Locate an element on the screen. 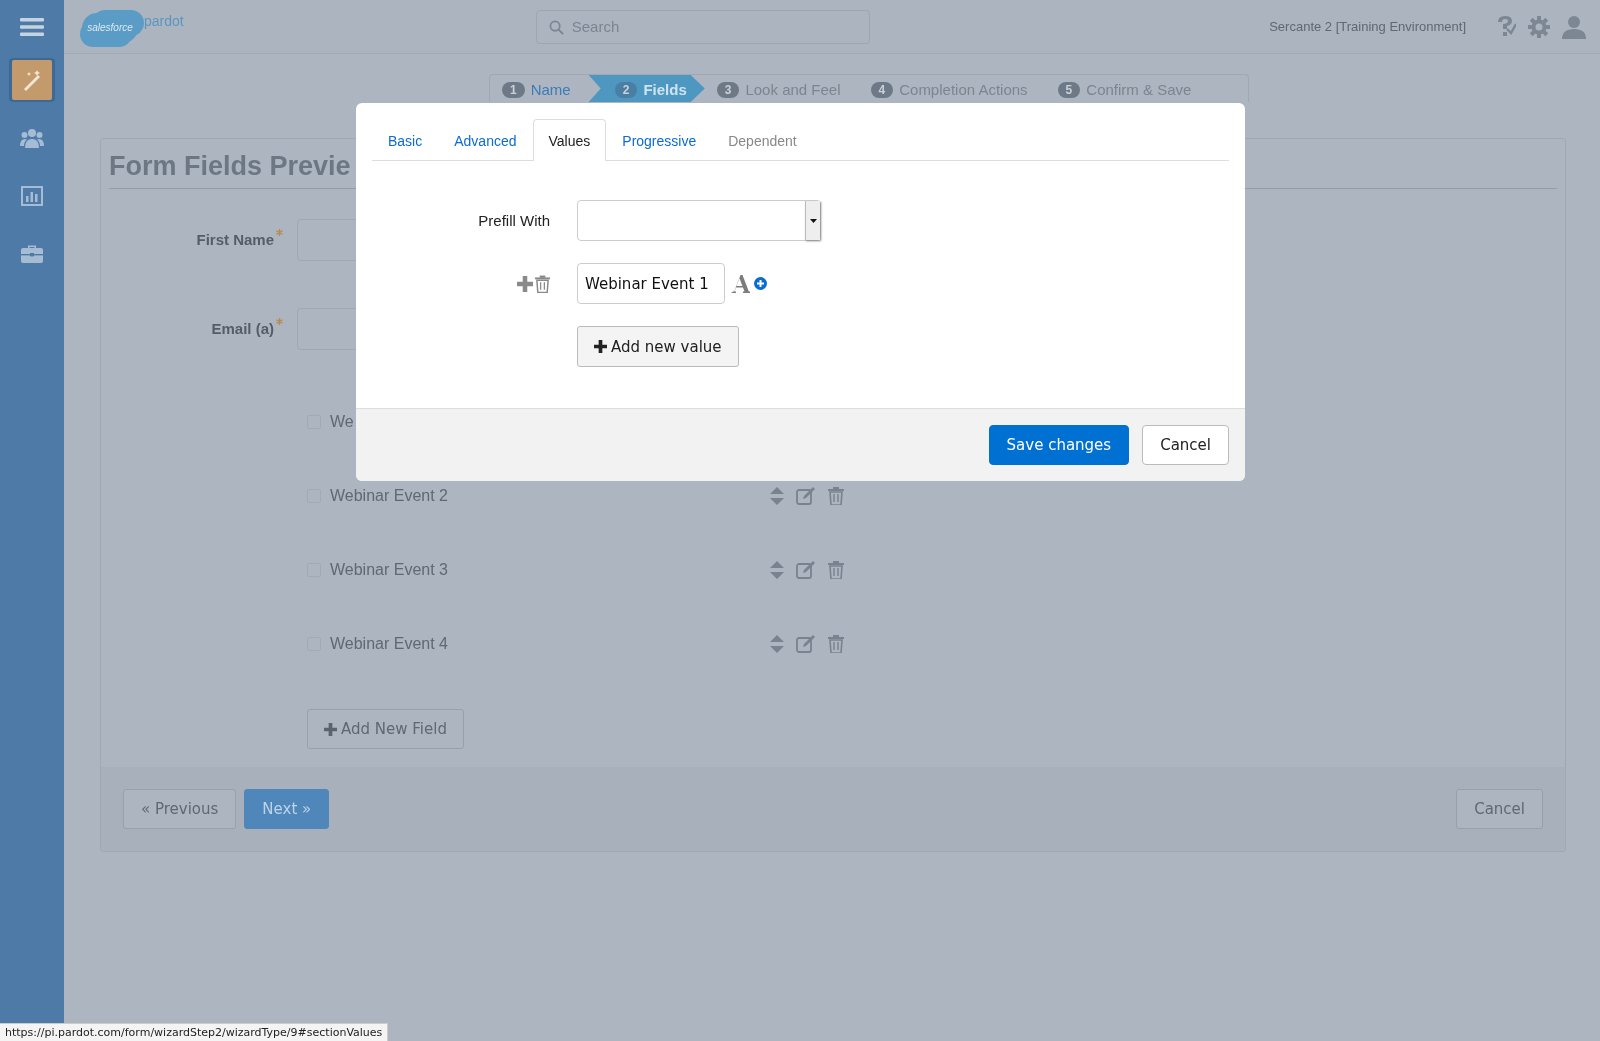 The width and height of the screenshot is (1600, 1041). font-icon is located at coordinates (740, 283).